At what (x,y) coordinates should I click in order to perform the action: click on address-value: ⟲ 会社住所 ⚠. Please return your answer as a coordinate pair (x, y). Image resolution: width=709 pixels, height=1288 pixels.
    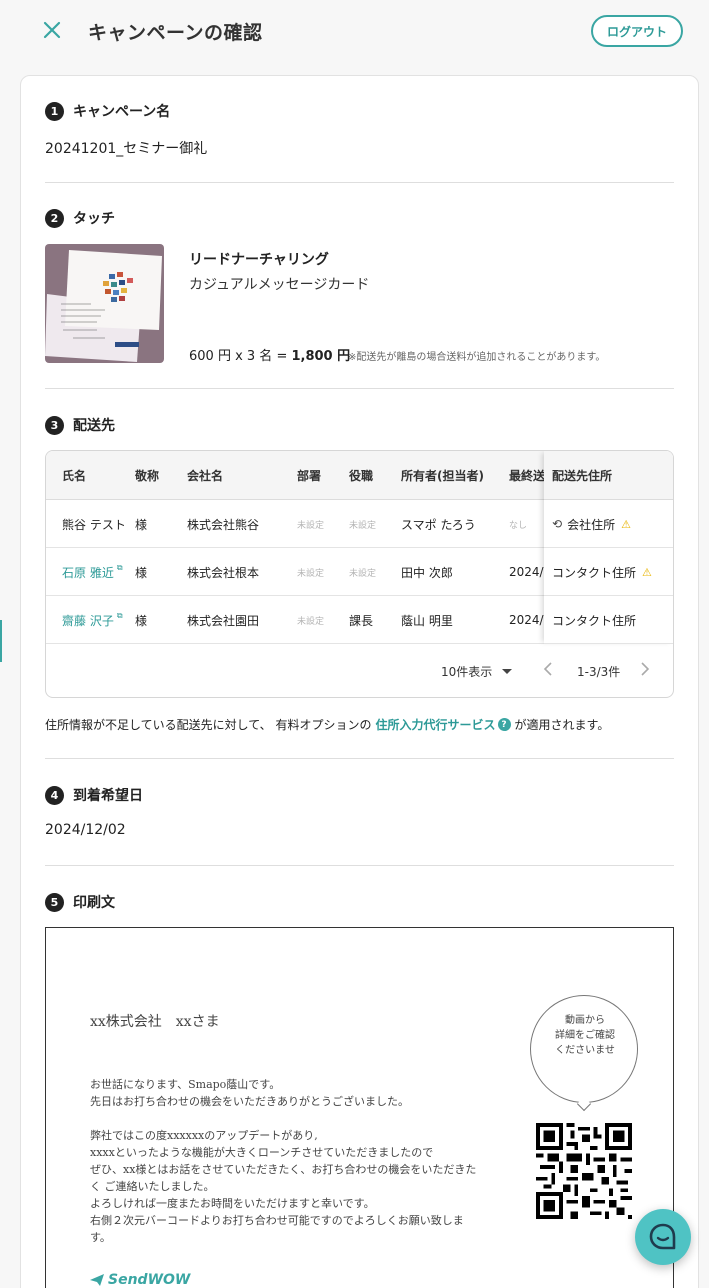
    Looking at the image, I should click on (591, 524).